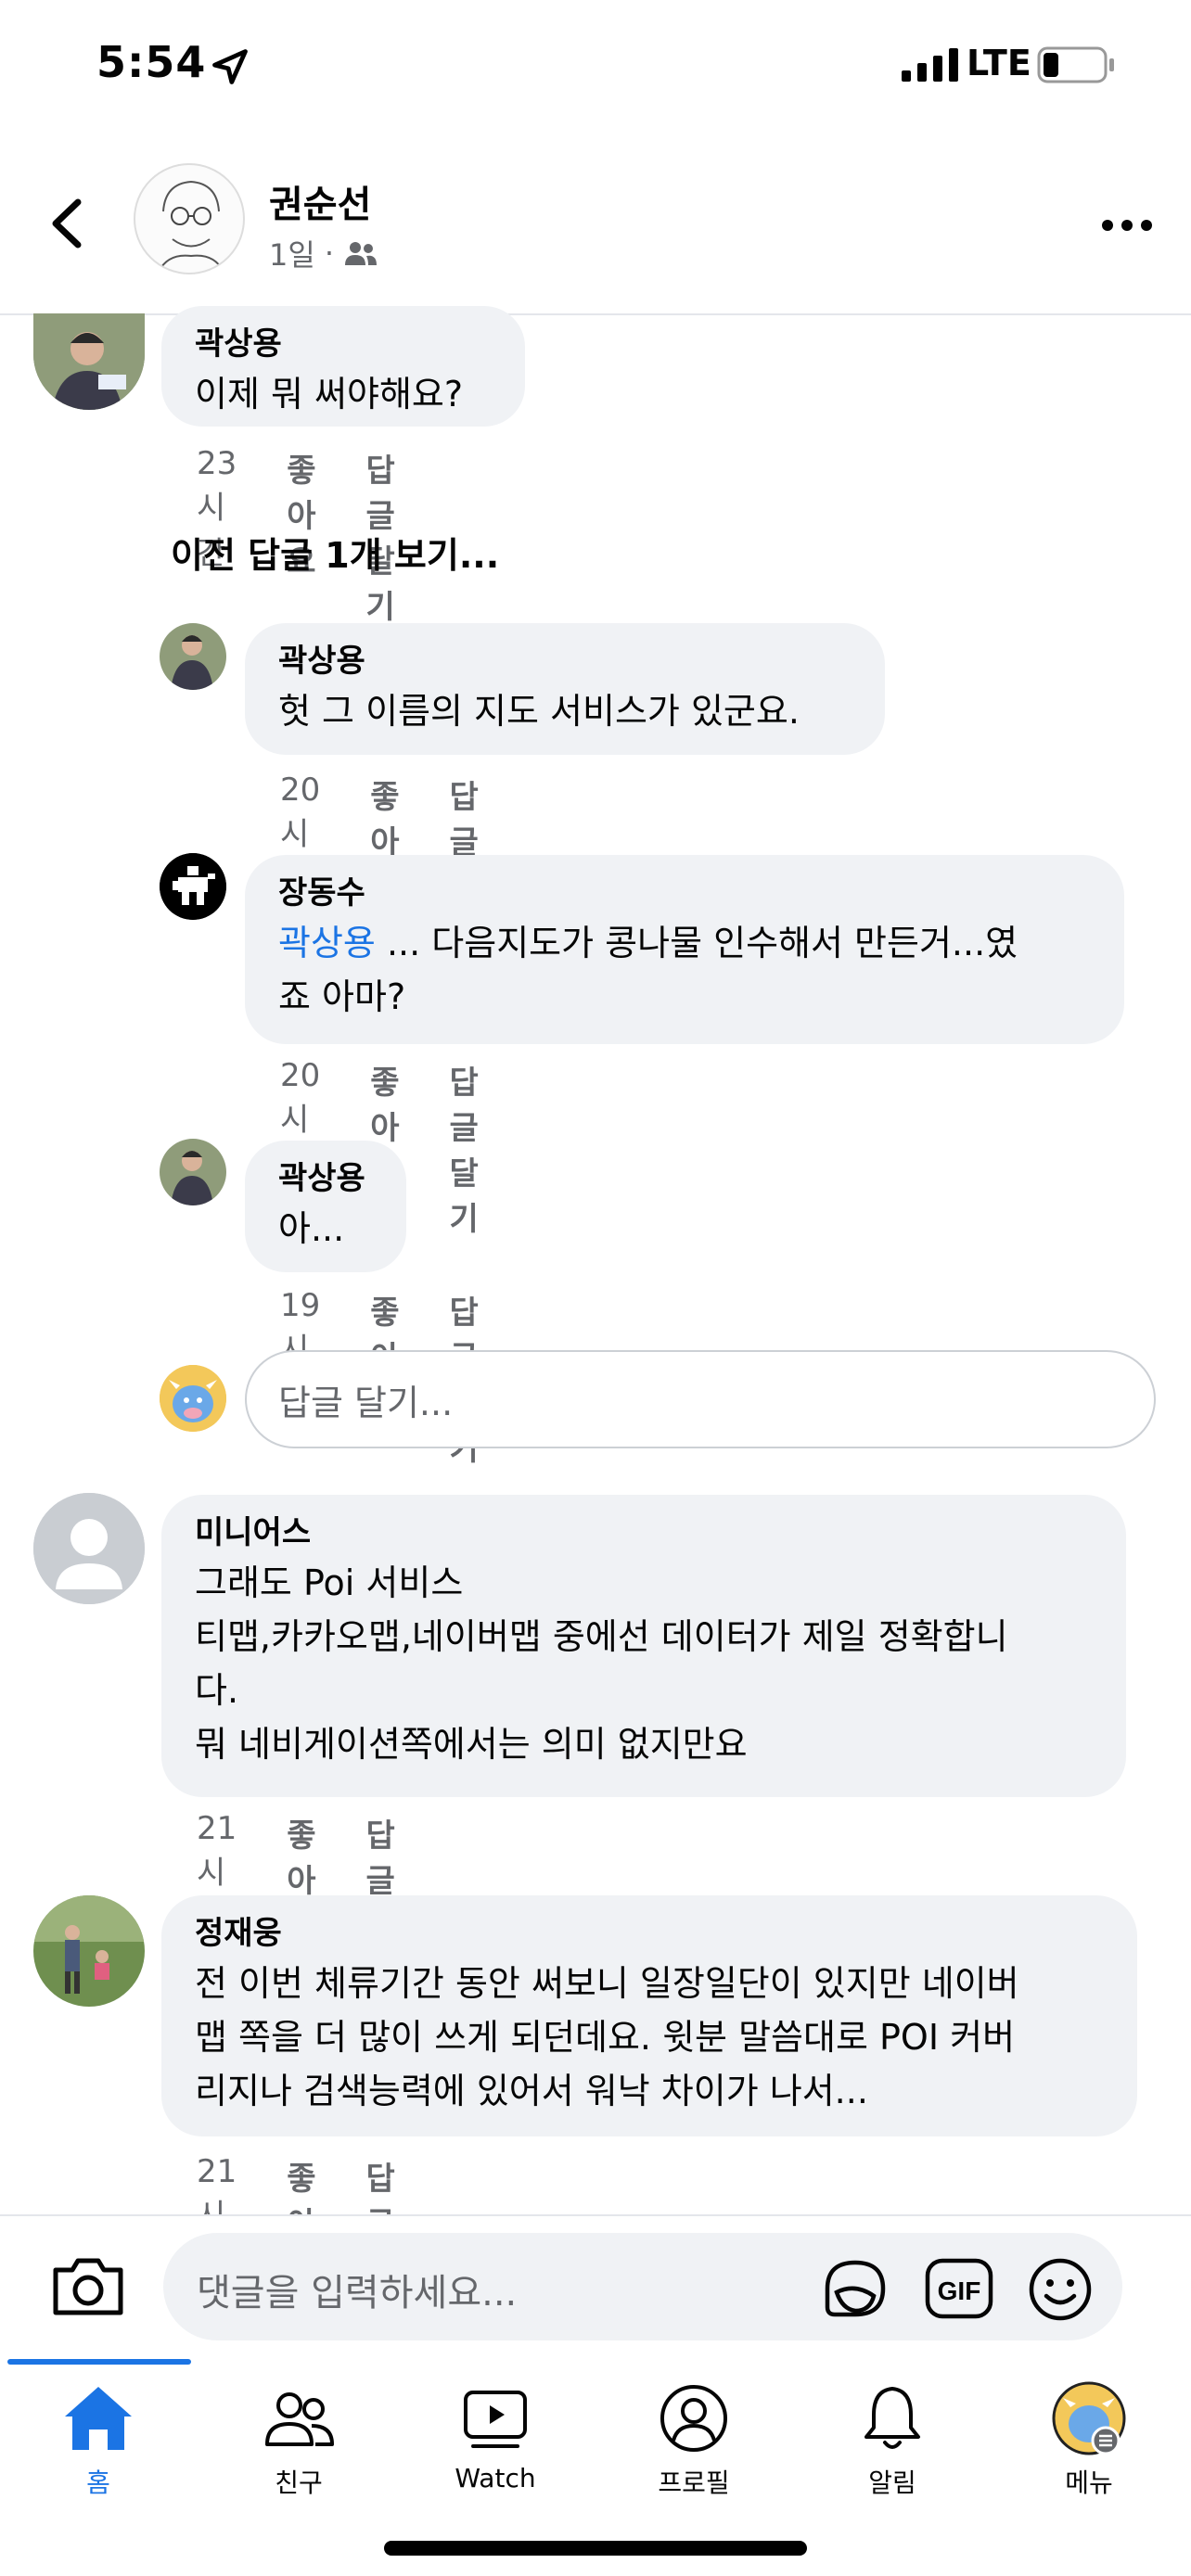 This screenshot has height=2576, width=1191. I want to click on reply-bubble: 곽상용 헛 그 이름의 지도 서비스가 있군요., so click(565, 689).